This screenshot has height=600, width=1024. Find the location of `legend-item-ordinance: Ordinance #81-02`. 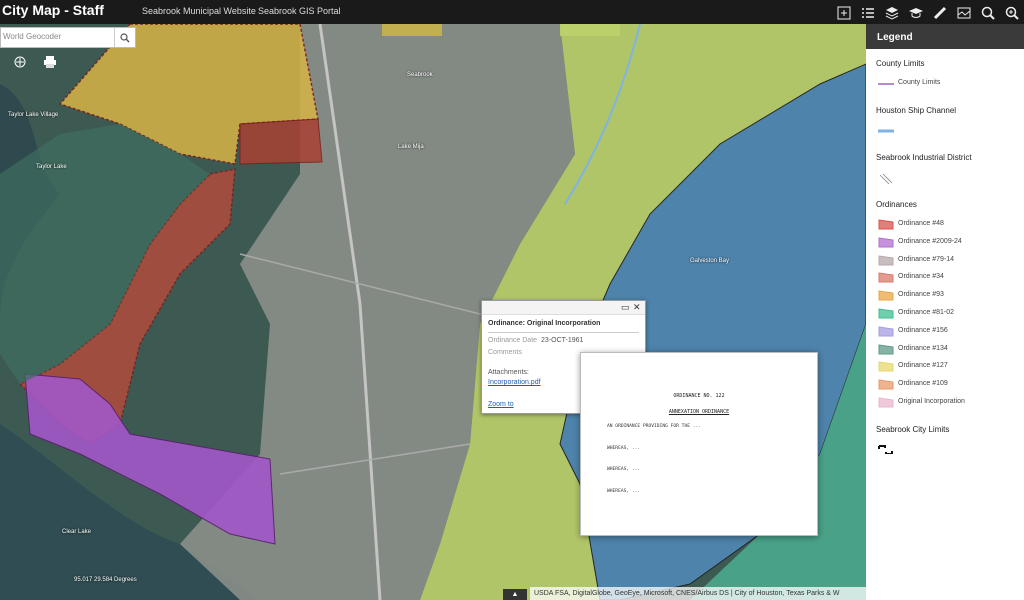

legend-item-ordinance: Ordinance #81-02 is located at coordinates (948, 314).